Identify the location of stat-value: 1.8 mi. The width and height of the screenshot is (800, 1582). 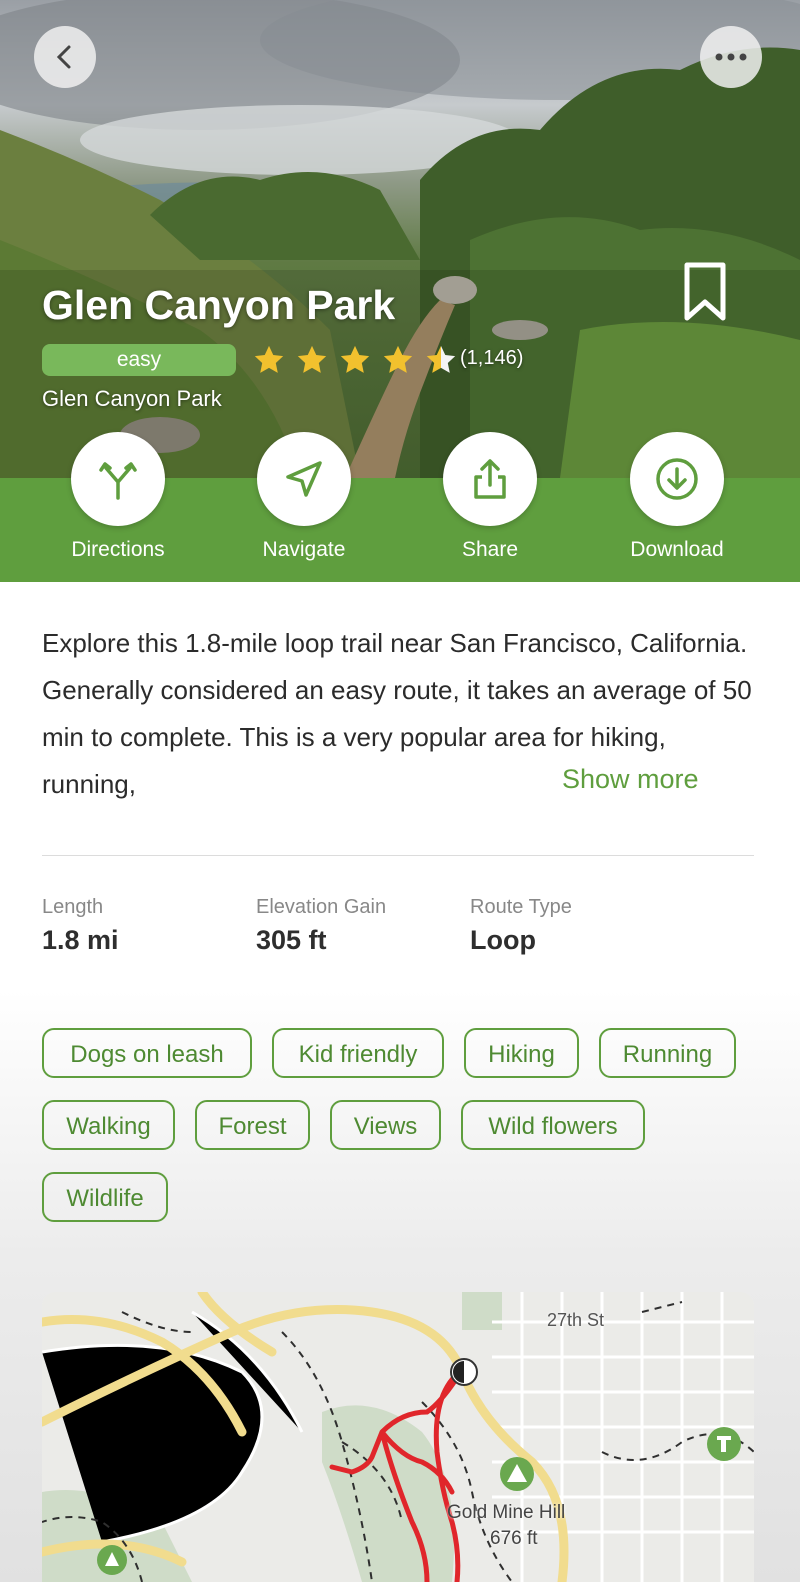
(80, 940).